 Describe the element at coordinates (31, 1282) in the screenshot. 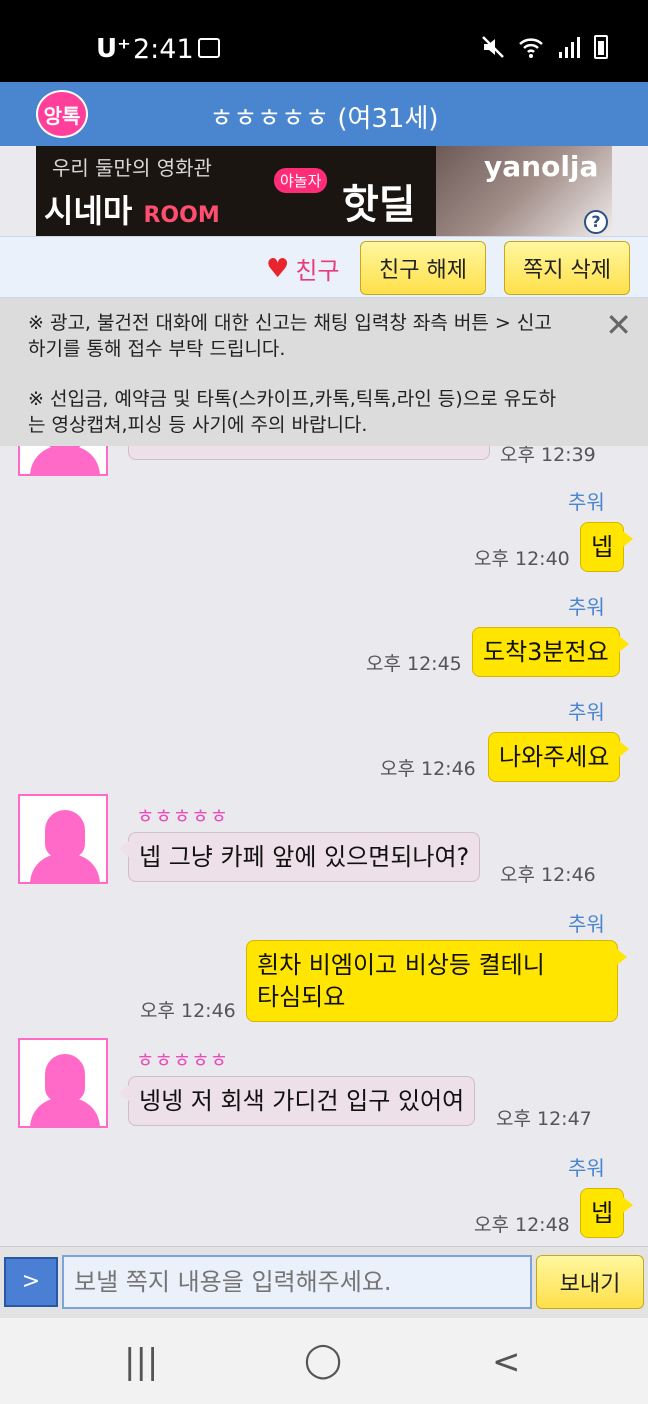

I see `report-menu-button: >` at that location.